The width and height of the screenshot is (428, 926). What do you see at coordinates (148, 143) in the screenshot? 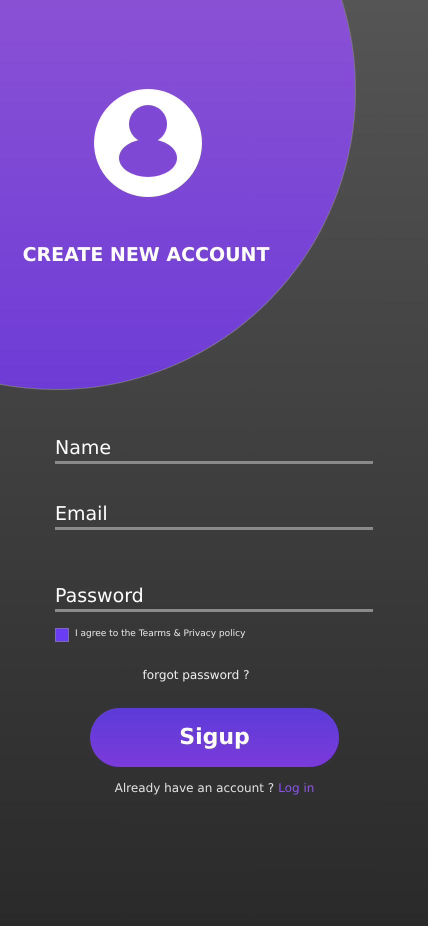
I see `user-avatar-icon` at bounding box center [148, 143].